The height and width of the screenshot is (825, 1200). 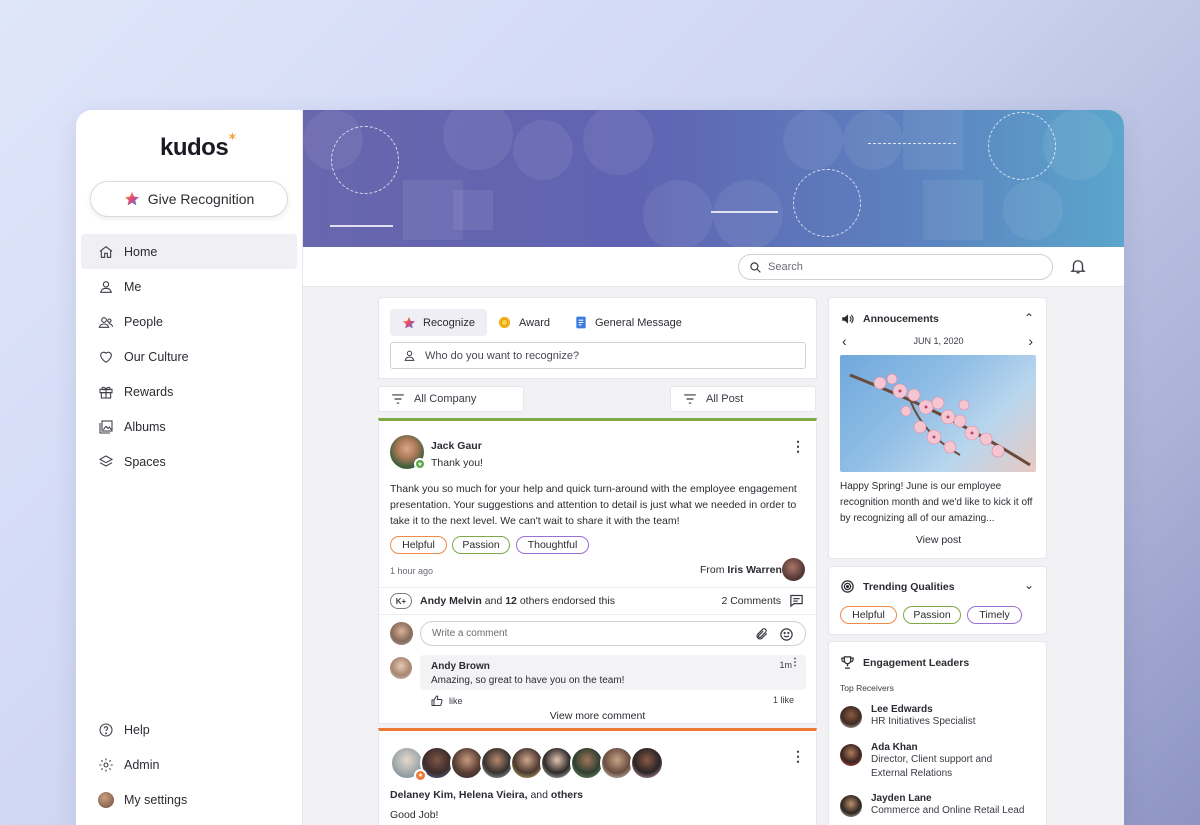 I want to click on notifications-button, so click(x=1078, y=268).